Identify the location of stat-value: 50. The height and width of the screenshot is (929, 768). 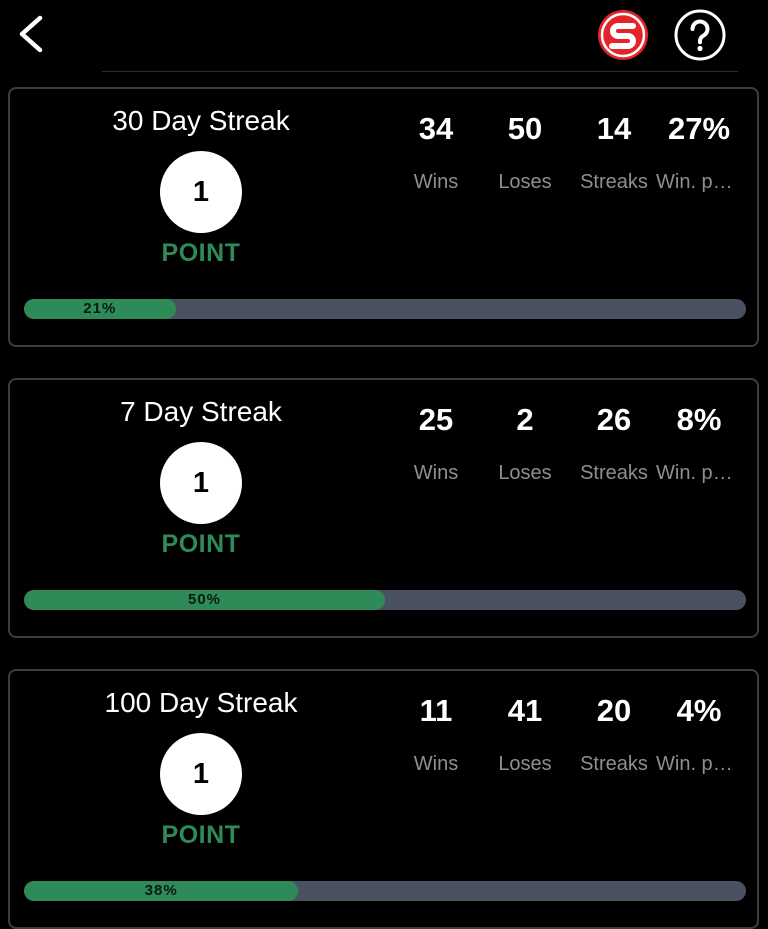
(525, 128).